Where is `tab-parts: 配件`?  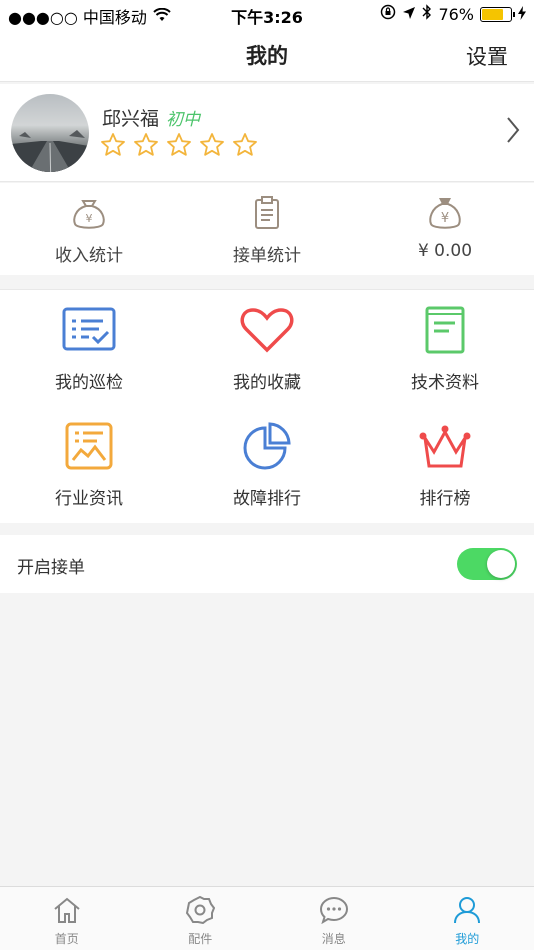
tab-parts: 配件 is located at coordinates (201, 918).